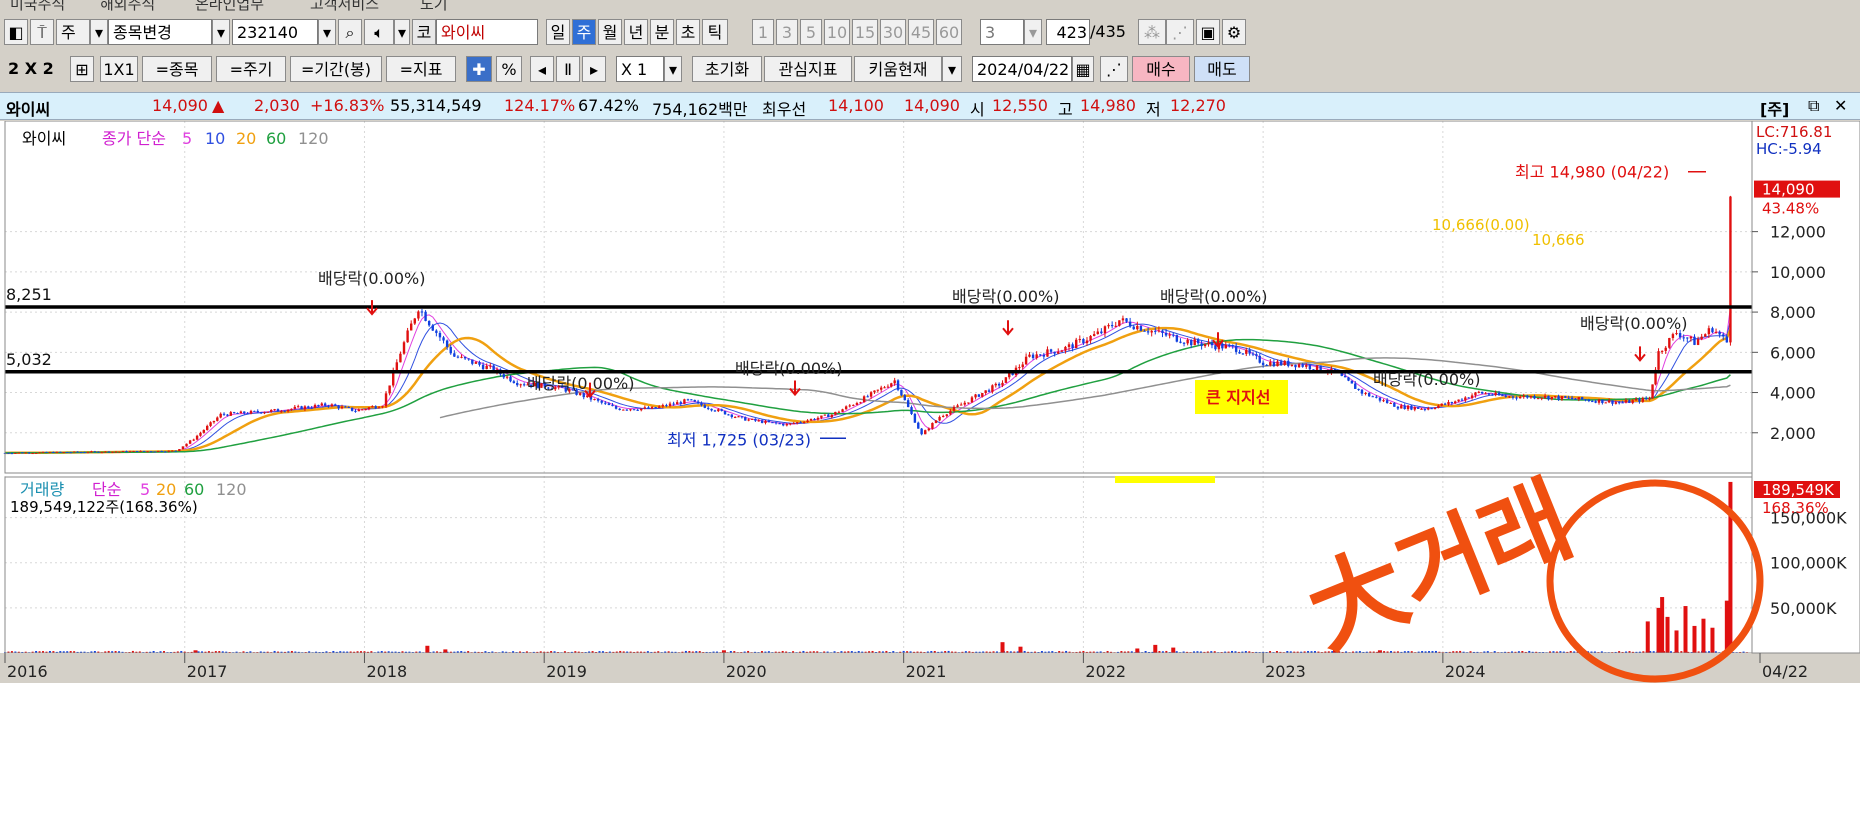  I want to click on period-unit-select: 주, so click(73, 32).